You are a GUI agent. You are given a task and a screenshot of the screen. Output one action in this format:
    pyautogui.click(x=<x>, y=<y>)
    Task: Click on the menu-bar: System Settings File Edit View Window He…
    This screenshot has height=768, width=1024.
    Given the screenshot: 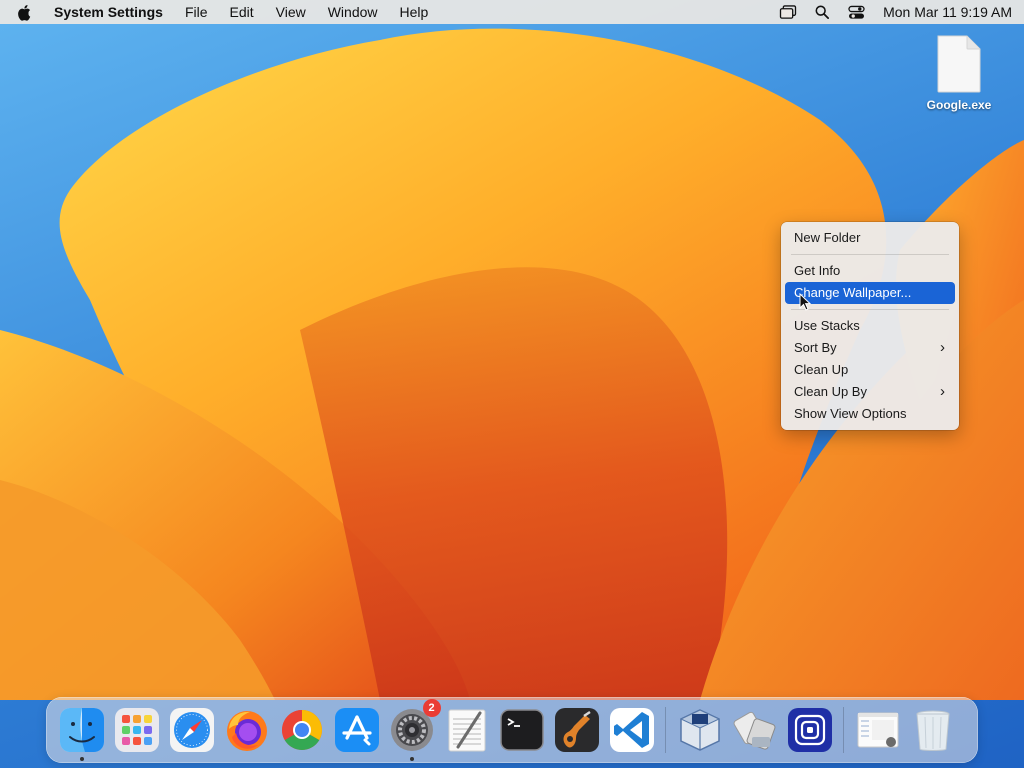 What is the action you would take?
    pyautogui.click(x=512, y=12)
    